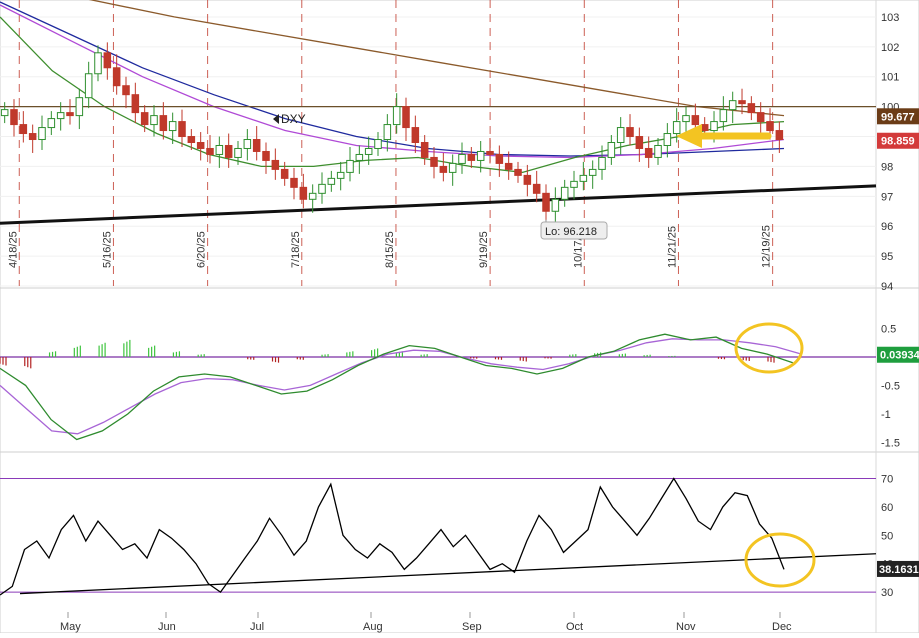  What do you see at coordinates (887, 257) in the screenshot?
I see `price-tick-label: 95` at bounding box center [887, 257].